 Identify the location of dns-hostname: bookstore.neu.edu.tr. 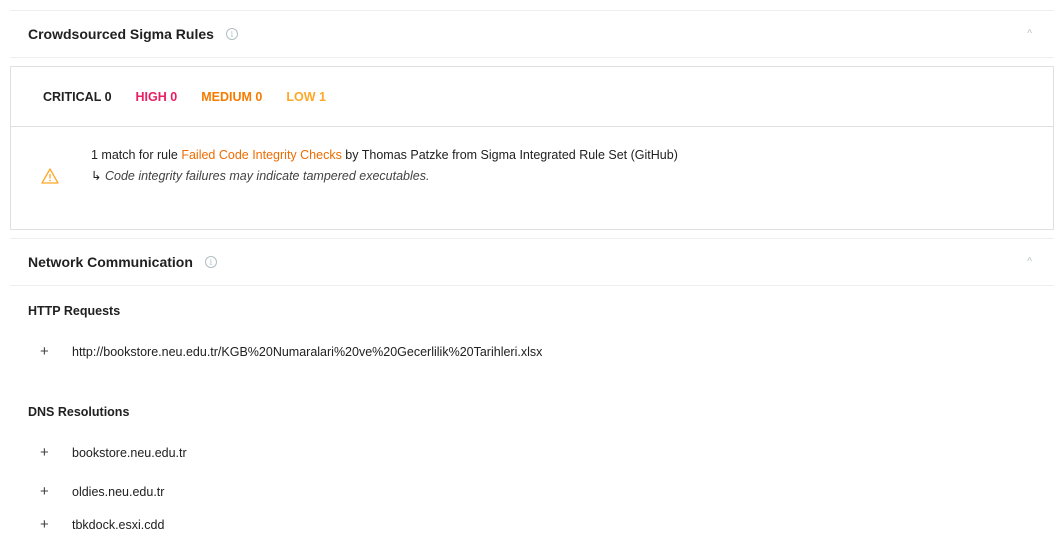
(129, 453).